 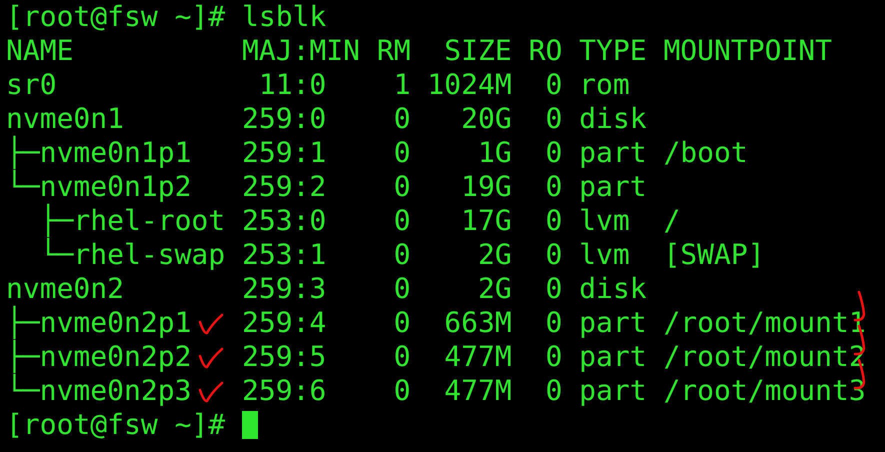 I want to click on terminal-line: nvme0n1 259:0 0 20G 0 disk, so click(x=326, y=119).